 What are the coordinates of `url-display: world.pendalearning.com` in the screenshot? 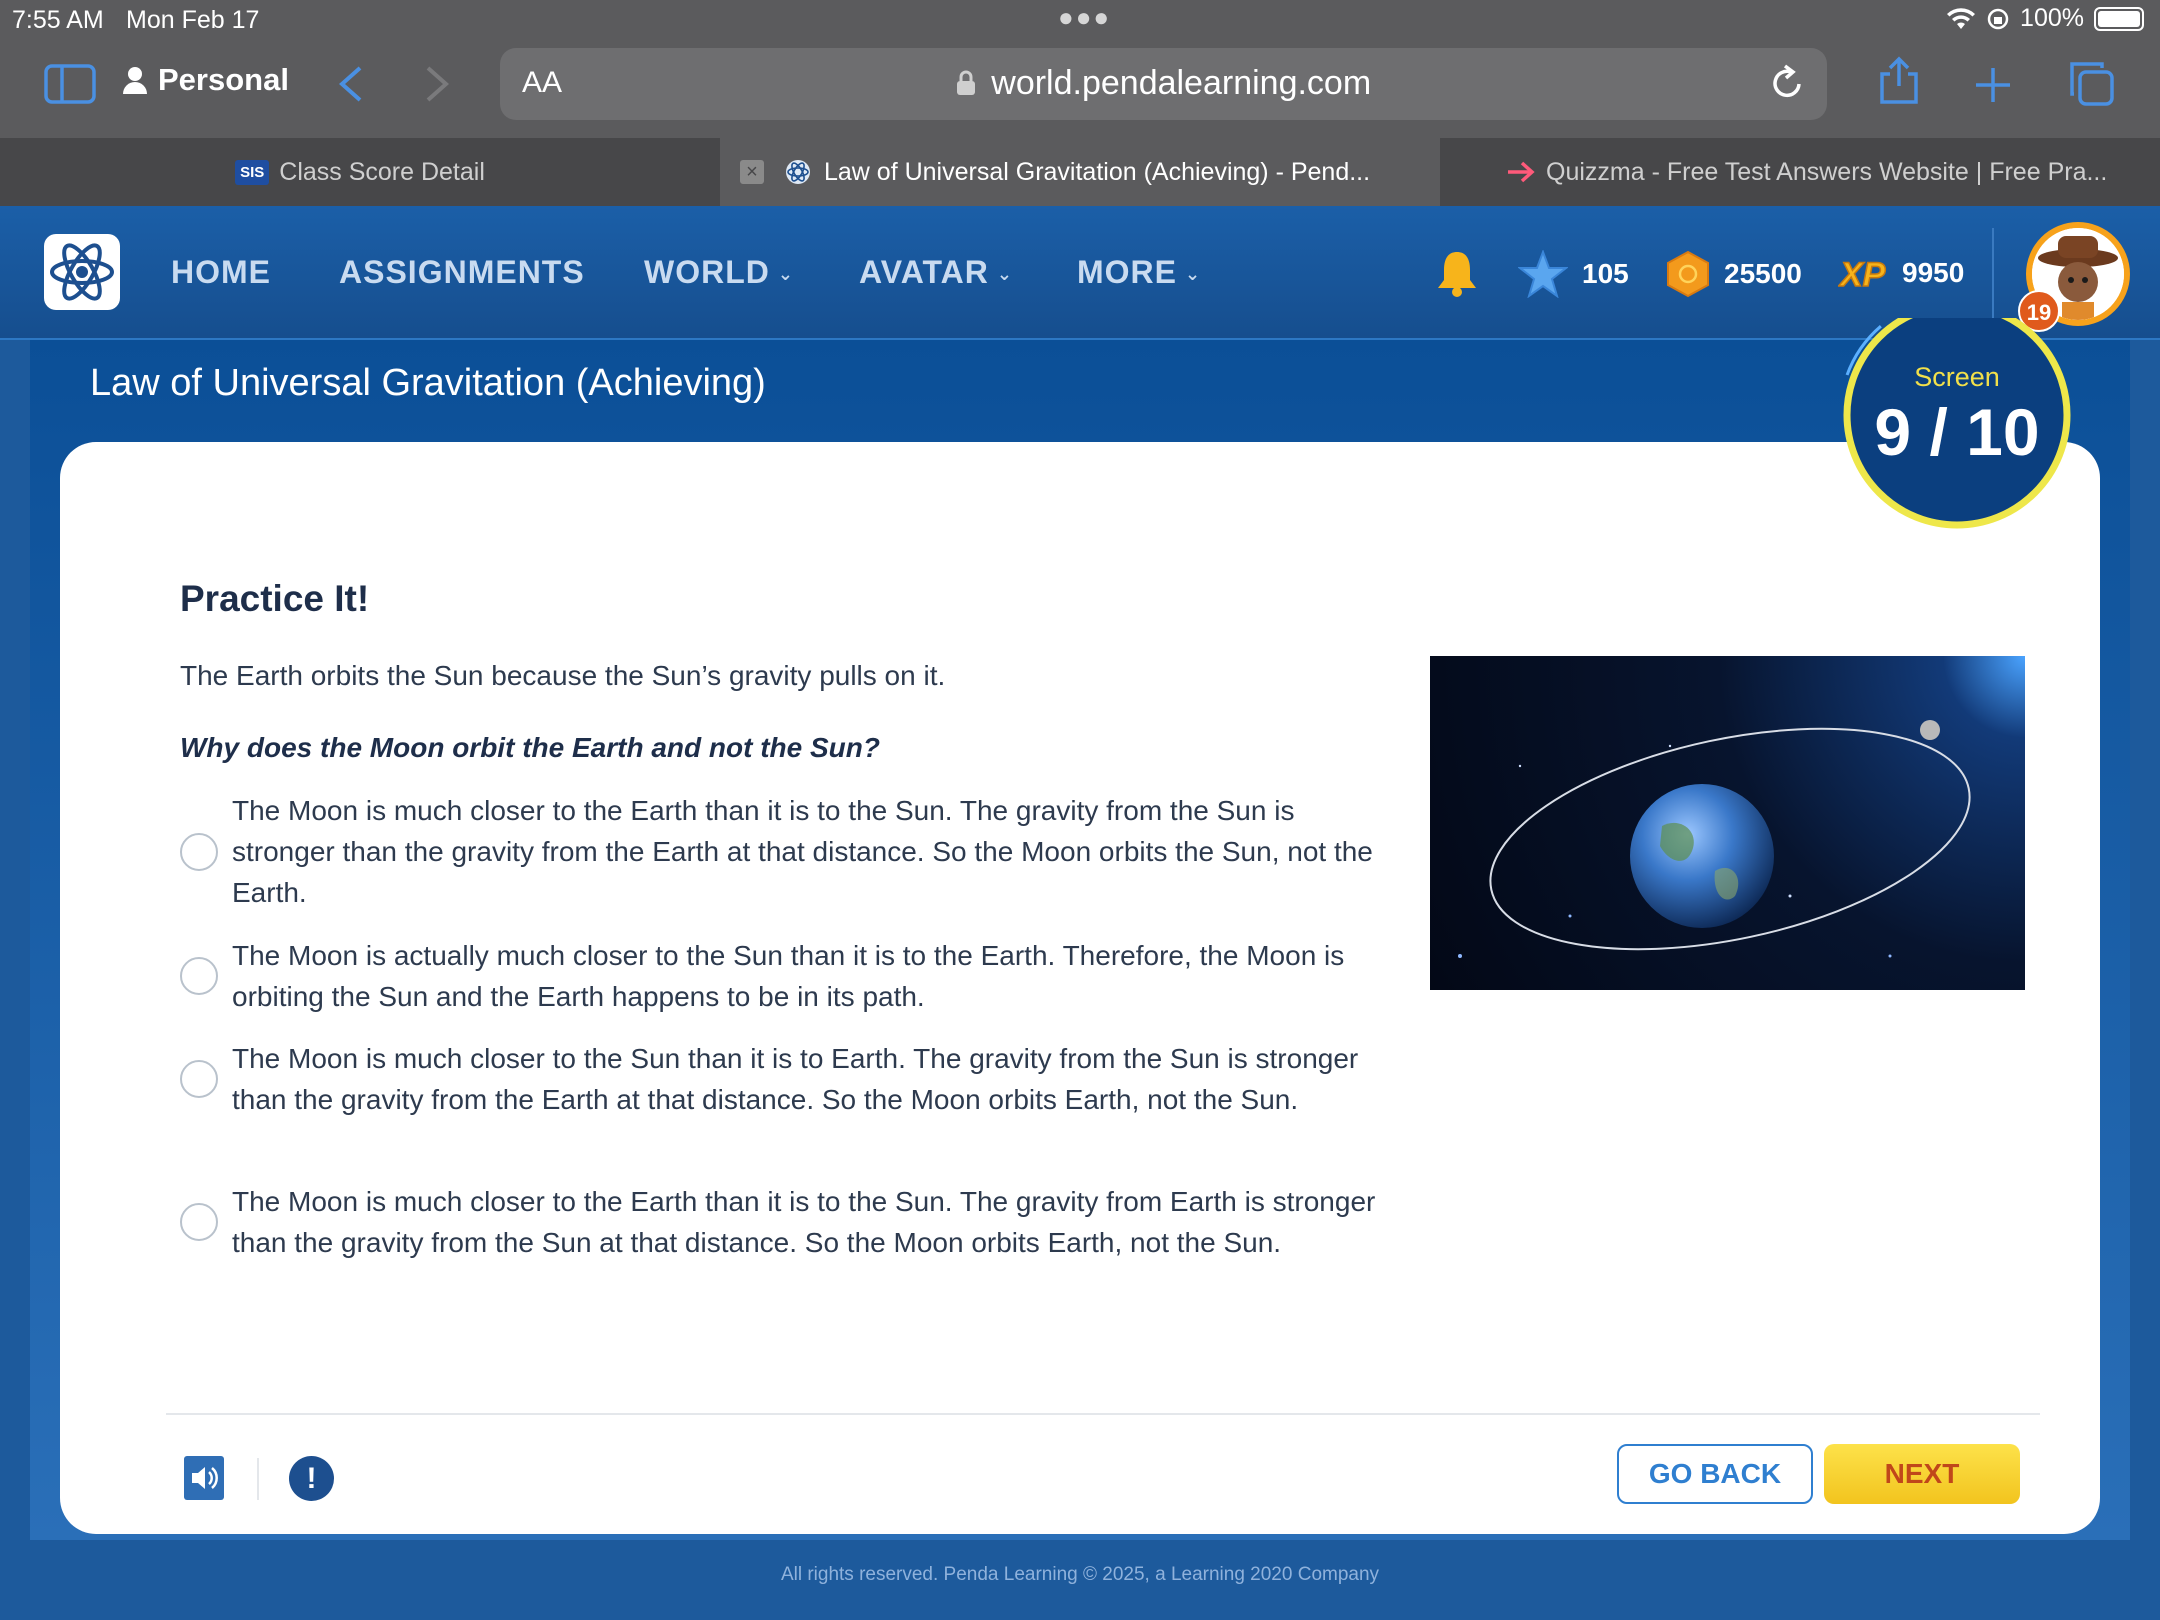 It's located at (1163, 83).